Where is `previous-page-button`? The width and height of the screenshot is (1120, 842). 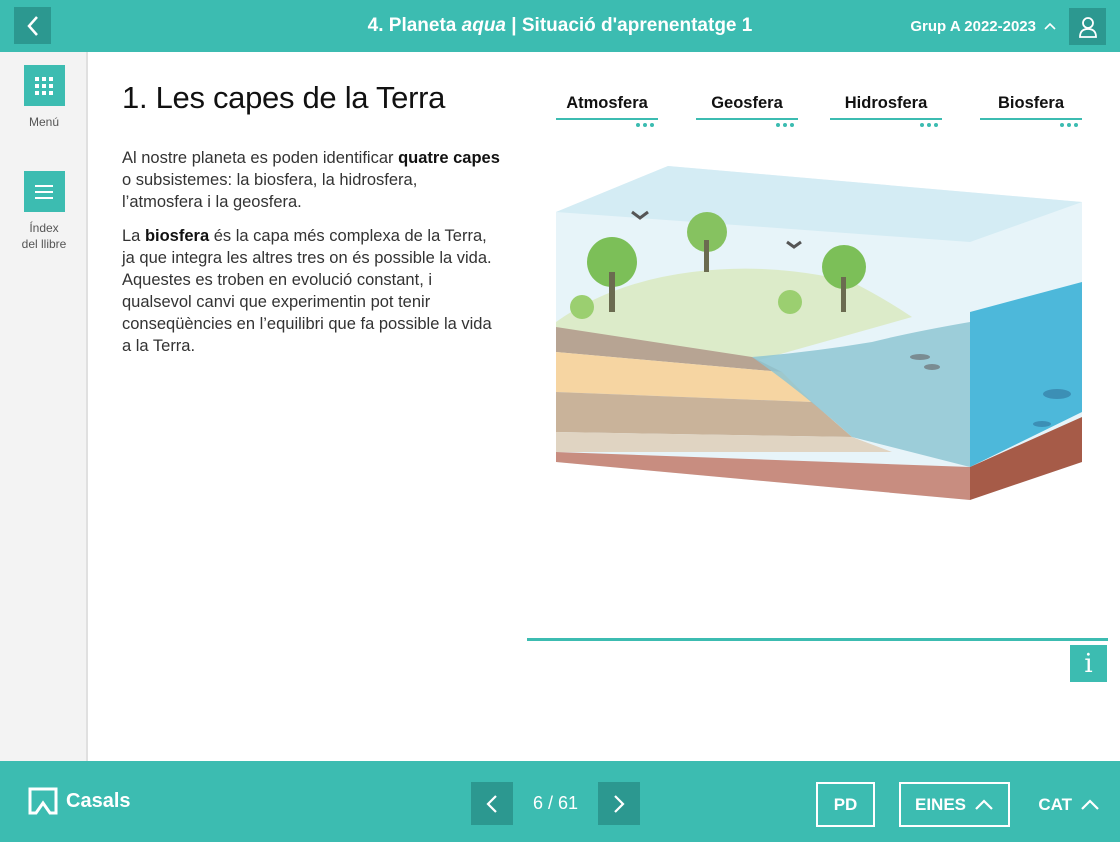 previous-page-button is located at coordinates (492, 803).